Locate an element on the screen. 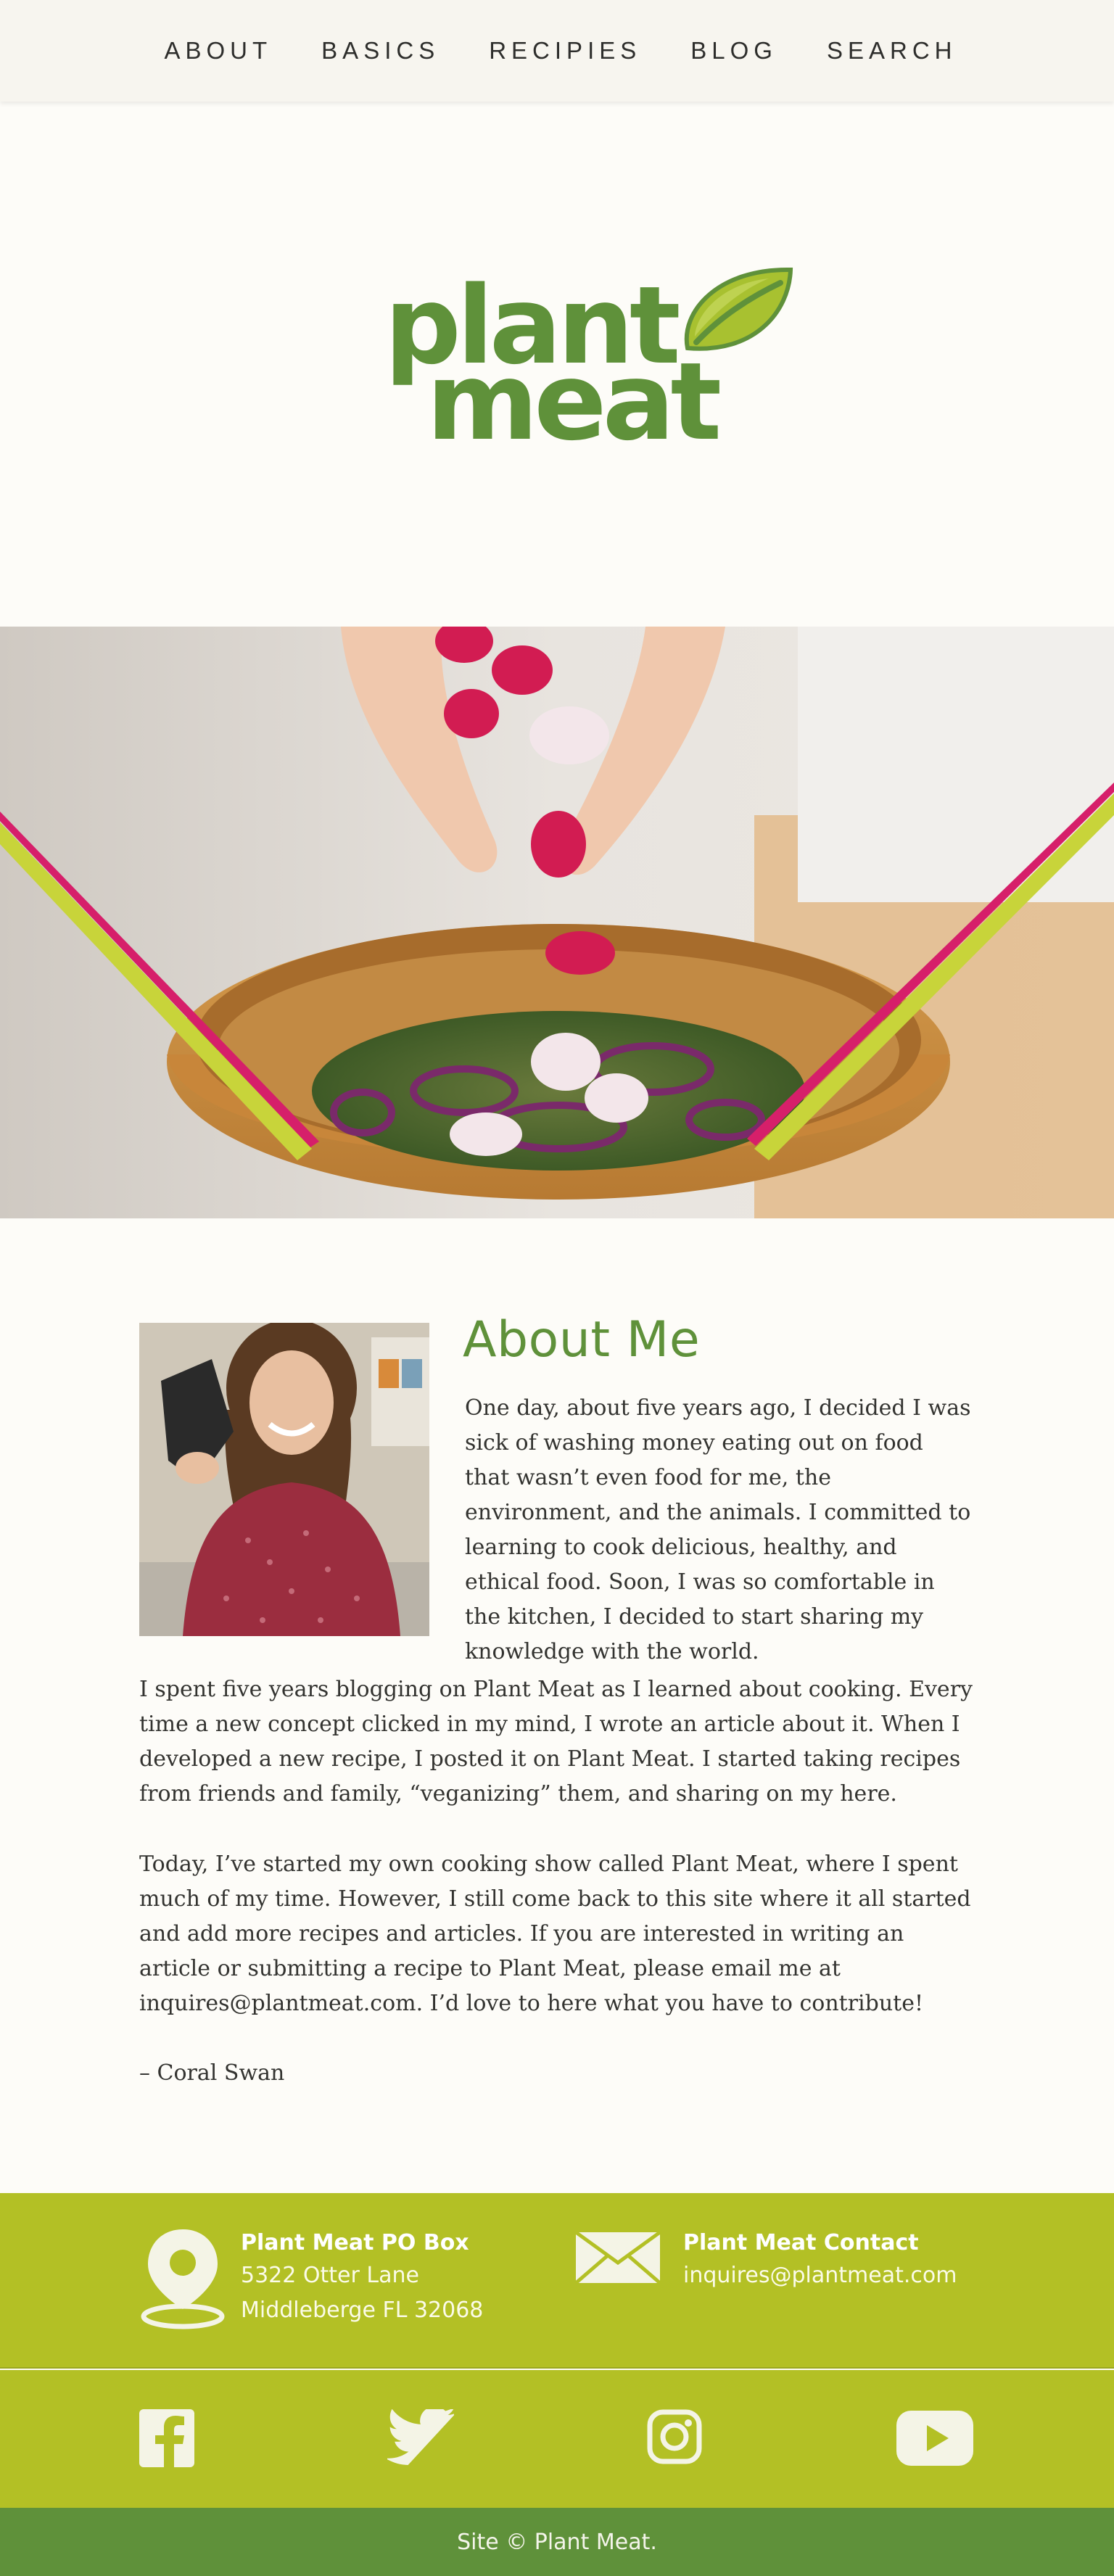 Image resolution: width=1114 pixels, height=2576 pixels. po-box-city: Middleberge FL 32068 is located at coordinates (362, 2310).